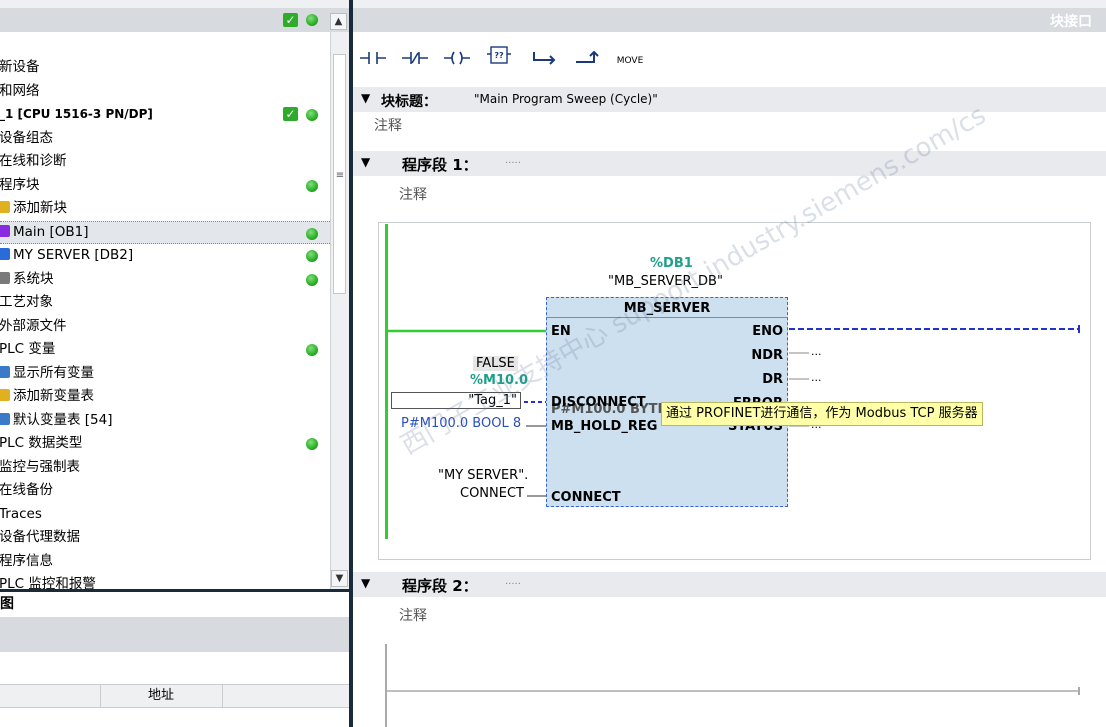 Image resolution: width=1106 pixels, height=727 pixels. Describe the element at coordinates (20, 67) in the screenshot. I see `tree-item-label: 新设备` at that location.